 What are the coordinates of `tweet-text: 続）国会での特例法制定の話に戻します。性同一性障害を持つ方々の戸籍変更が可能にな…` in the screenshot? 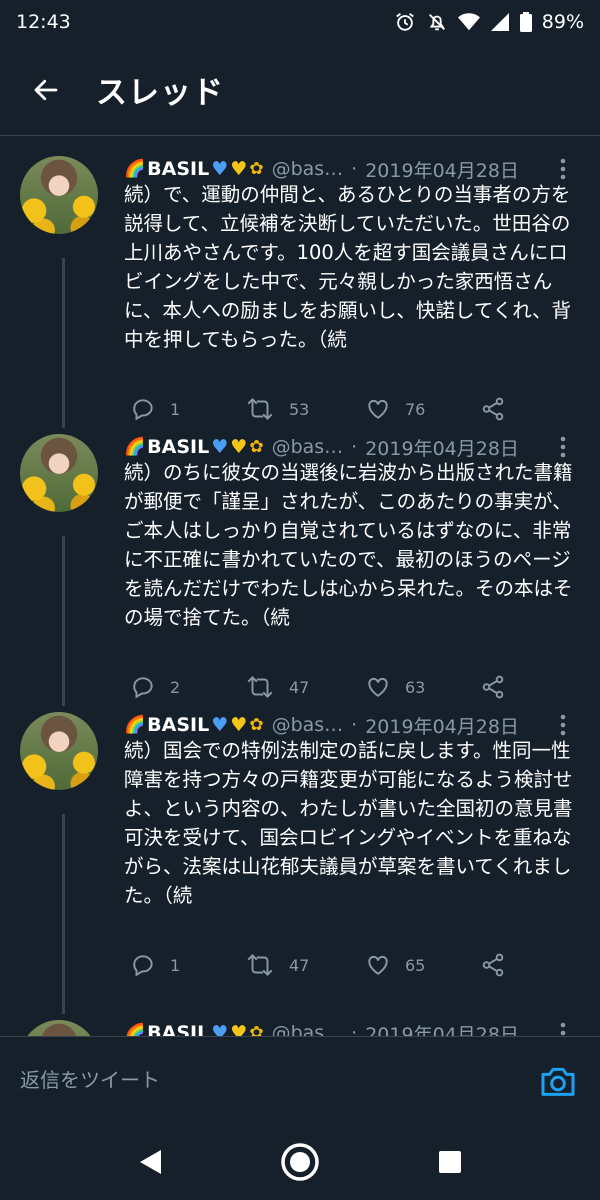 It's located at (348, 823).